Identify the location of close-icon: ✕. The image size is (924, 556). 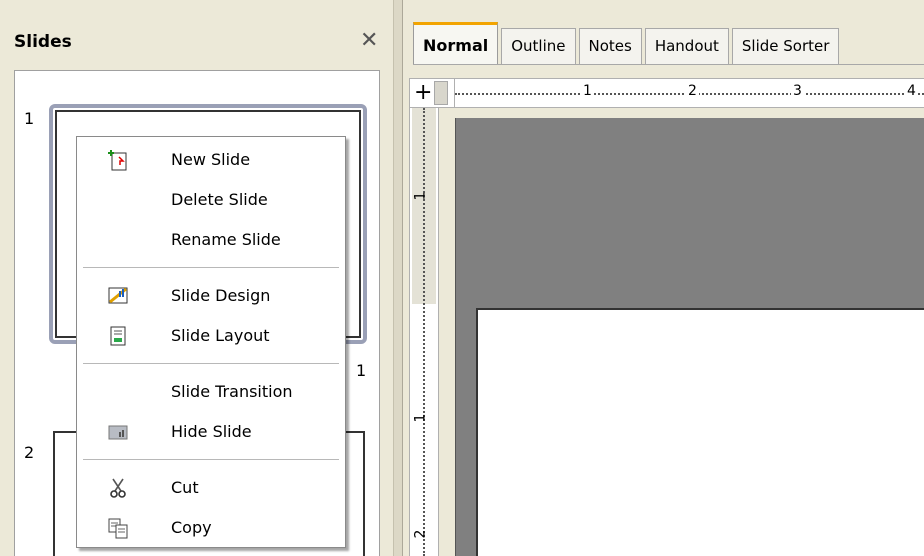
(369, 40).